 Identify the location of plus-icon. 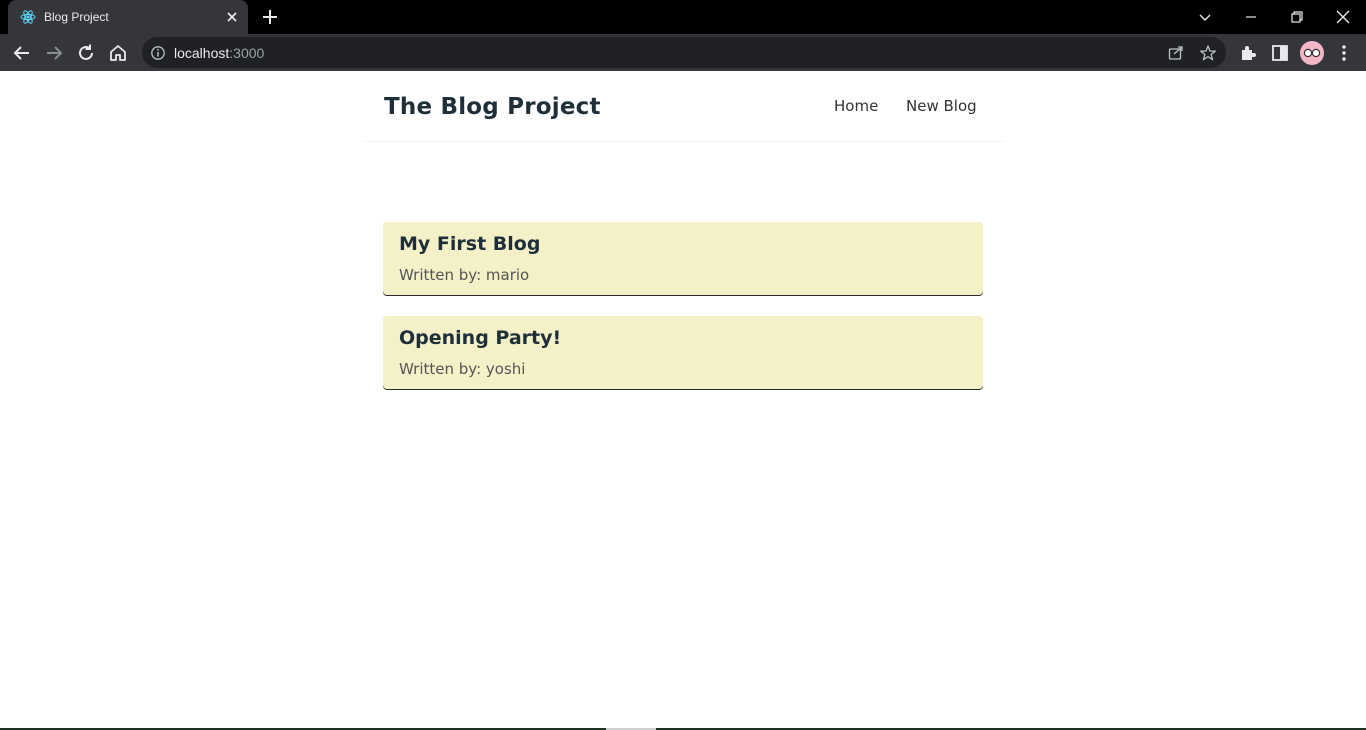
(270, 17).